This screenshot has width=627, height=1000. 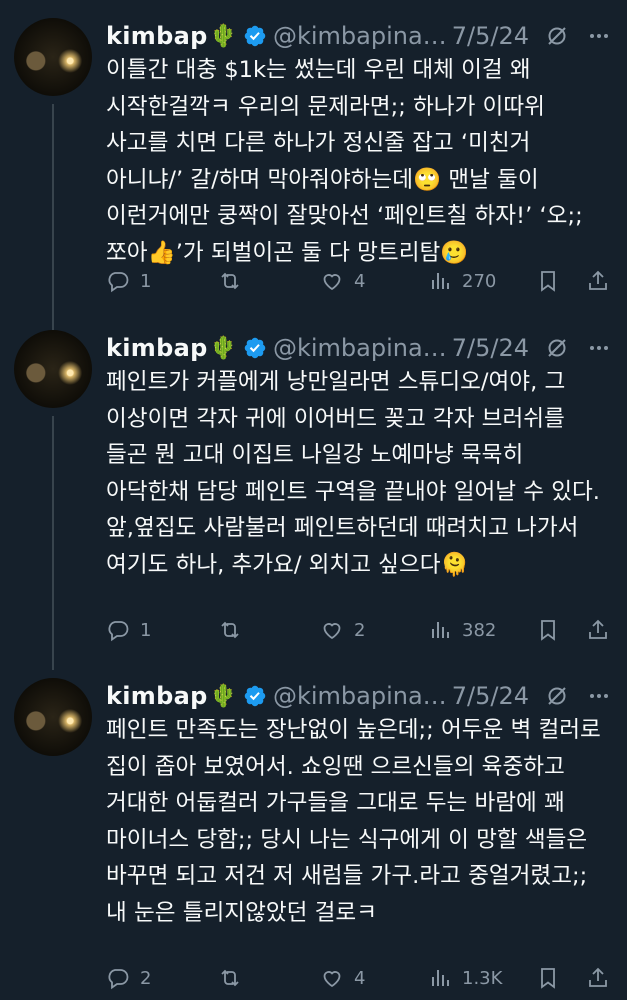 I want to click on action-bar: 1 2 382, so click(x=361, y=630).